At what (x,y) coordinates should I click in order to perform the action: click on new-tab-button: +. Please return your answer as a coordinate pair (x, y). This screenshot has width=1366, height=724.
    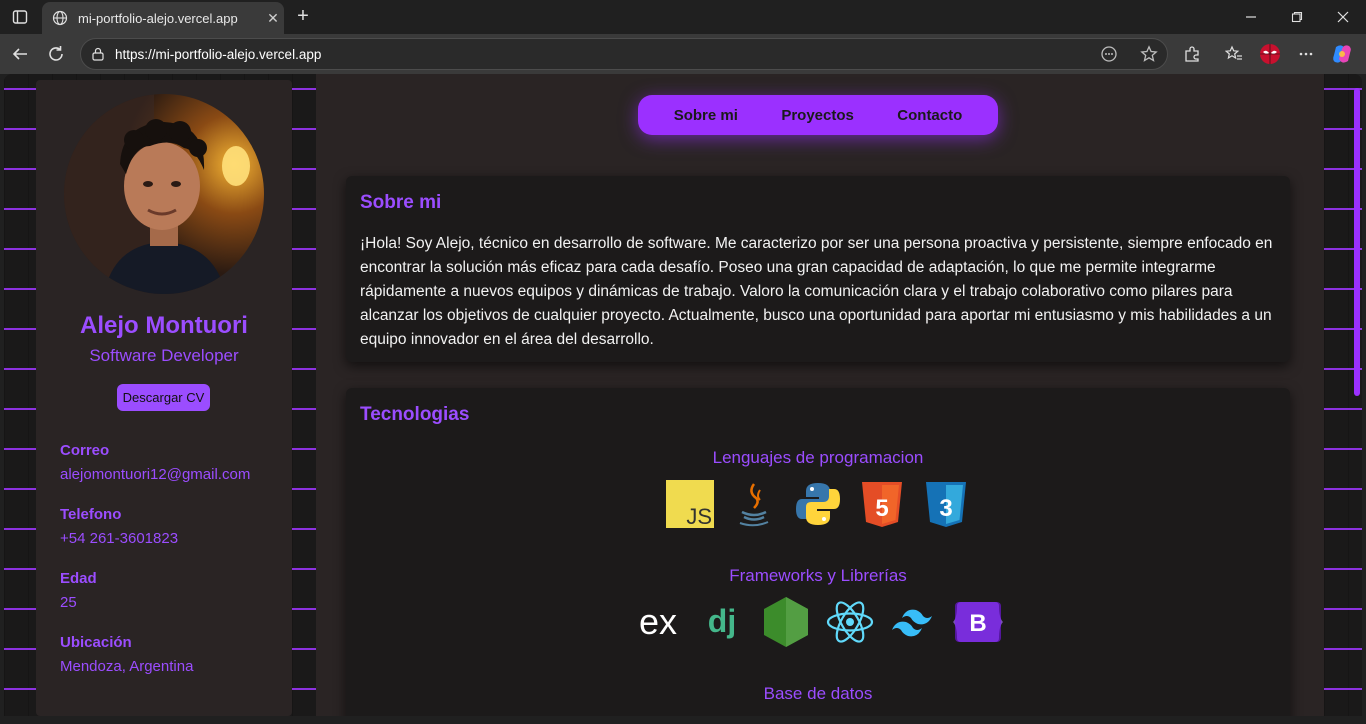
    Looking at the image, I should click on (303, 16).